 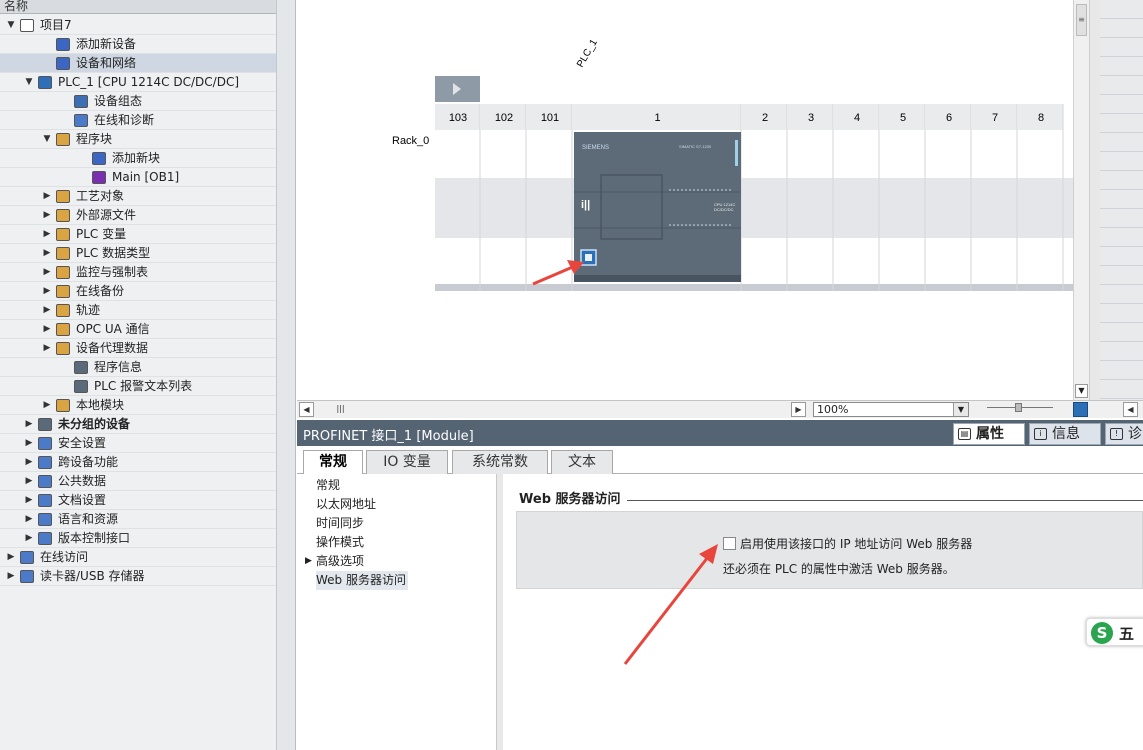 What do you see at coordinates (138, 576) in the screenshot?
I see `tree-item: ▶ 读卡器/USB 存储器` at bounding box center [138, 576].